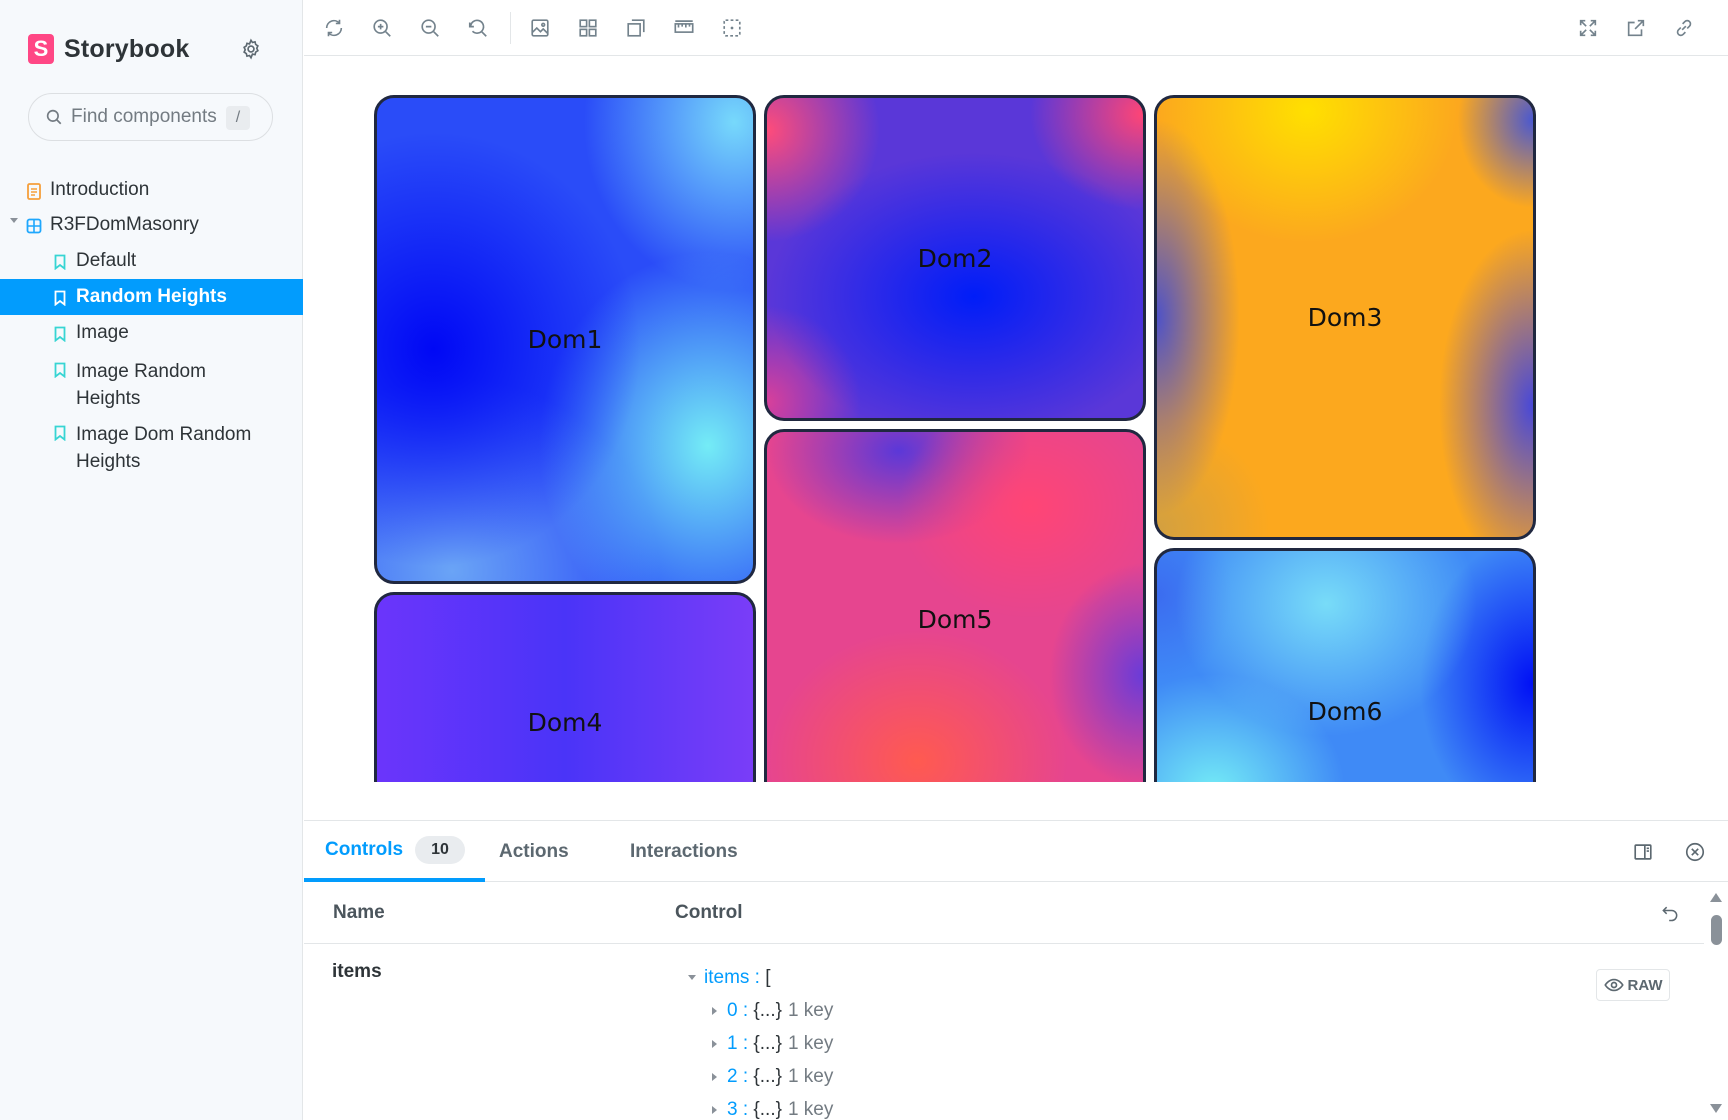 The height and width of the screenshot is (1120, 1728). Describe the element at coordinates (1613, 985) in the screenshot. I see `eye-icon` at that location.